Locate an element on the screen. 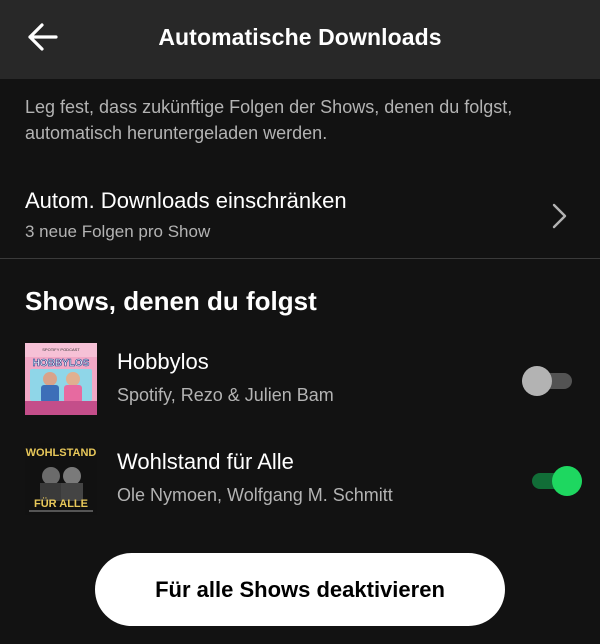 This screenshot has width=600, height=644. show-artist: Ole Nymoen, Wolfgang M. Schmitt is located at coordinates (255, 495).